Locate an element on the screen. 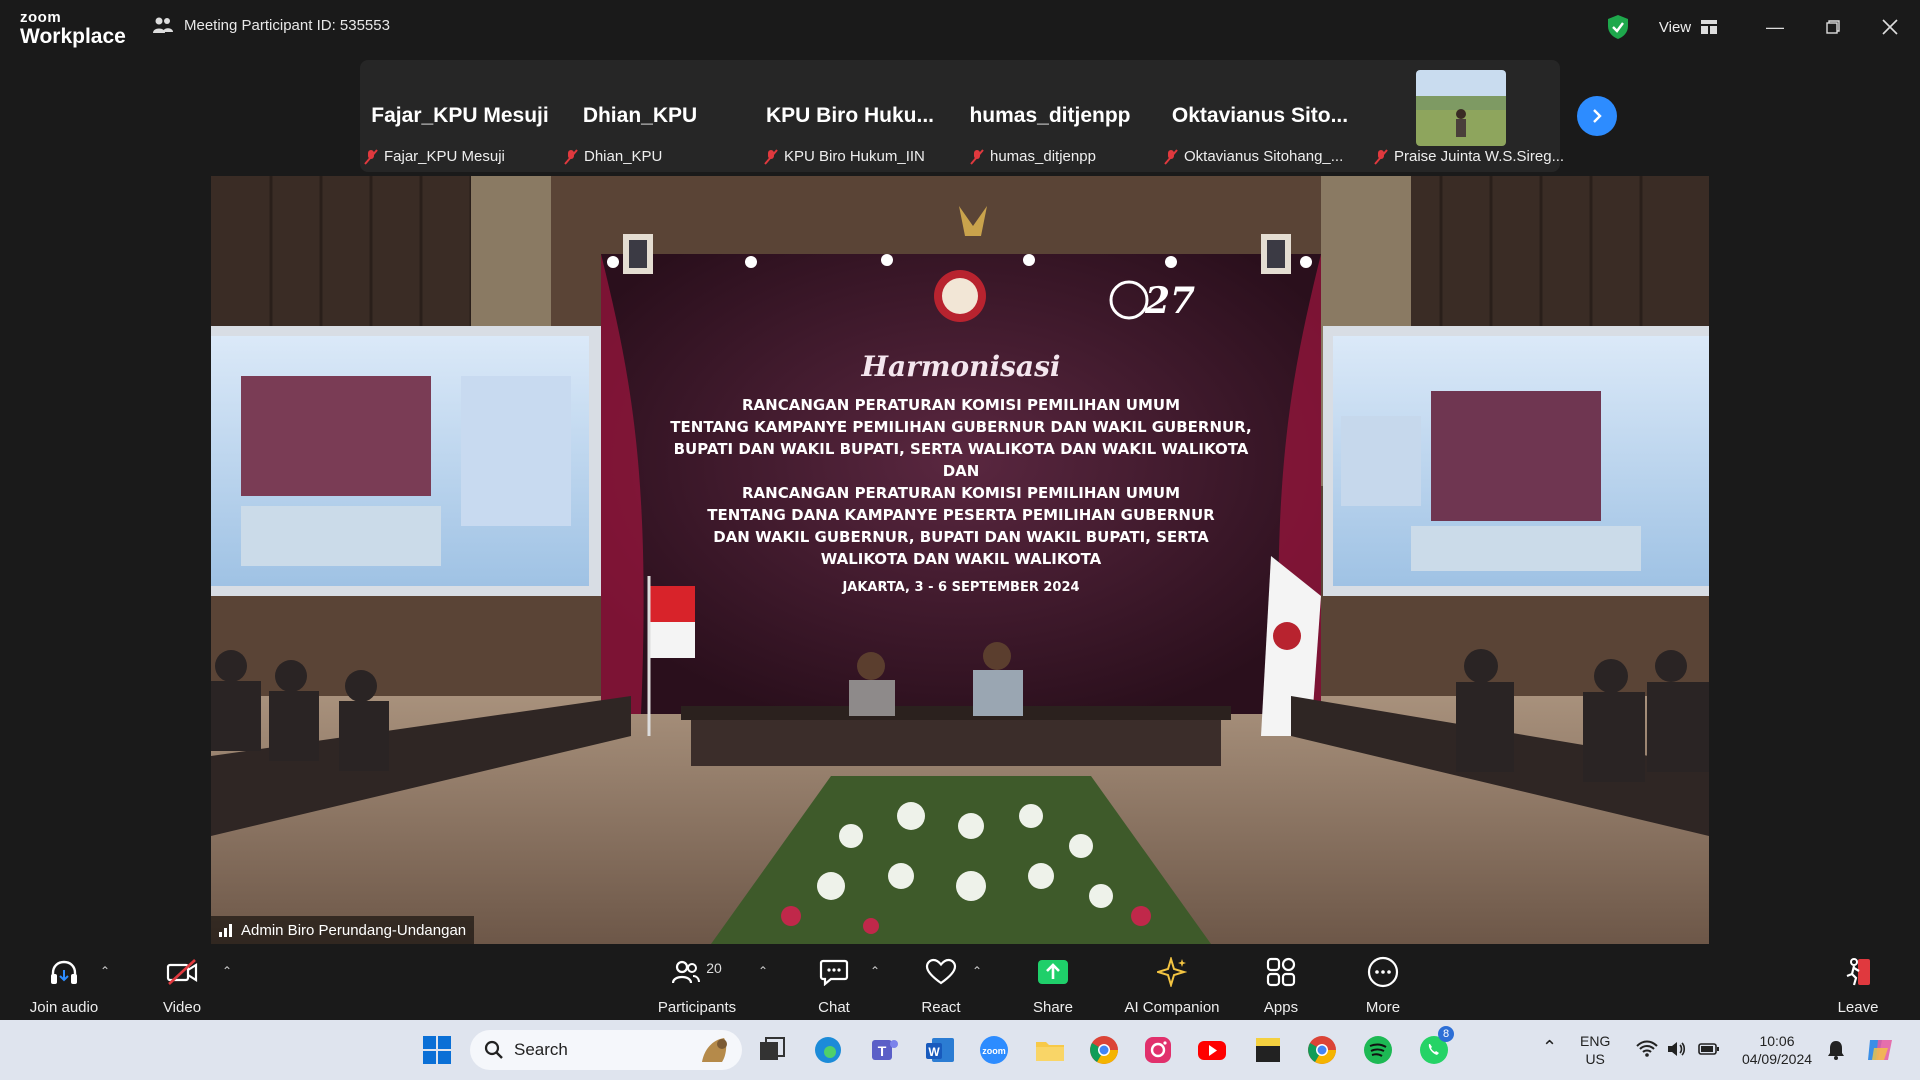 This screenshot has height=1080, width=1920. more-icon is located at coordinates (1383, 972).